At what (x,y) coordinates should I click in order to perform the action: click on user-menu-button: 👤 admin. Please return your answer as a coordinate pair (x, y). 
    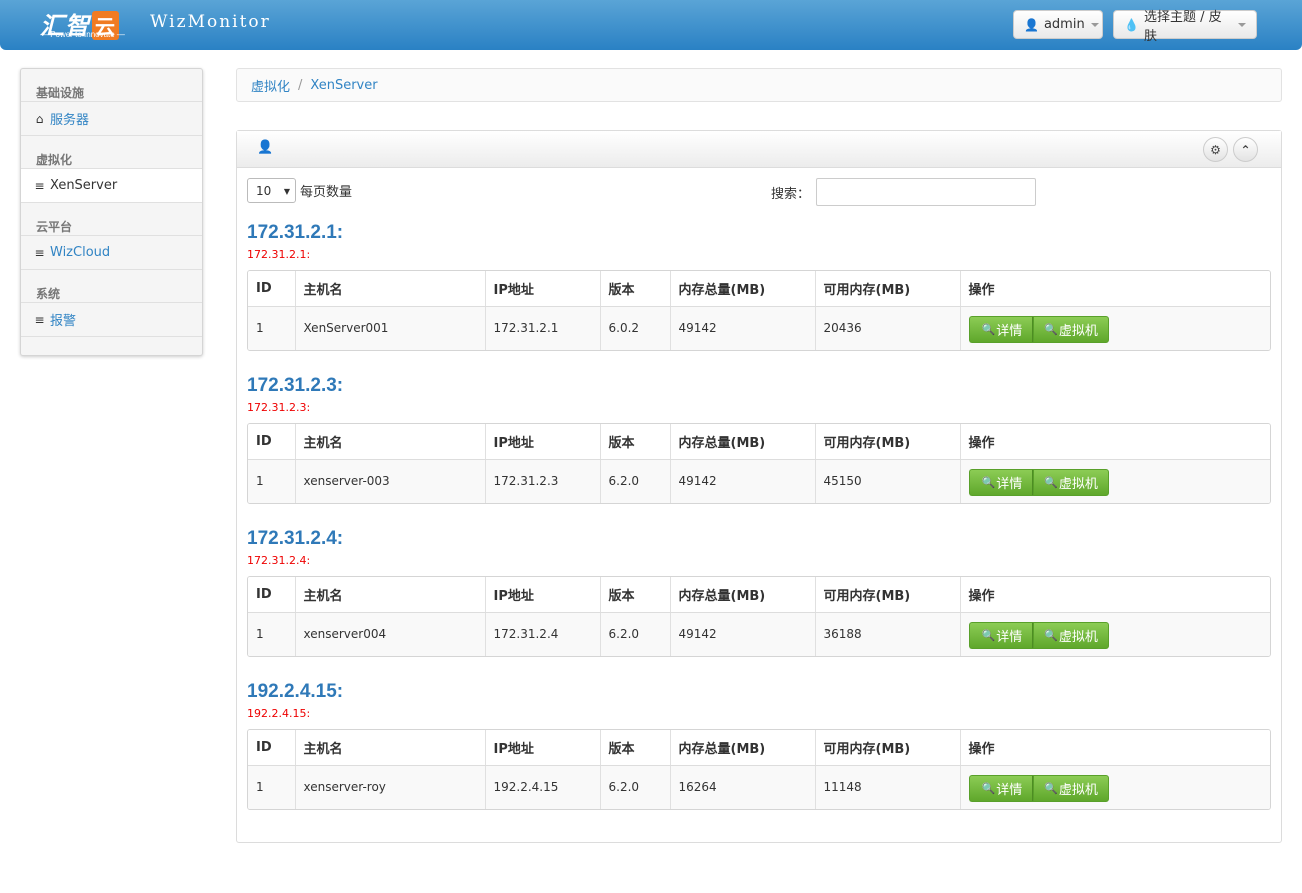
    Looking at the image, I should click on (1058, 24).